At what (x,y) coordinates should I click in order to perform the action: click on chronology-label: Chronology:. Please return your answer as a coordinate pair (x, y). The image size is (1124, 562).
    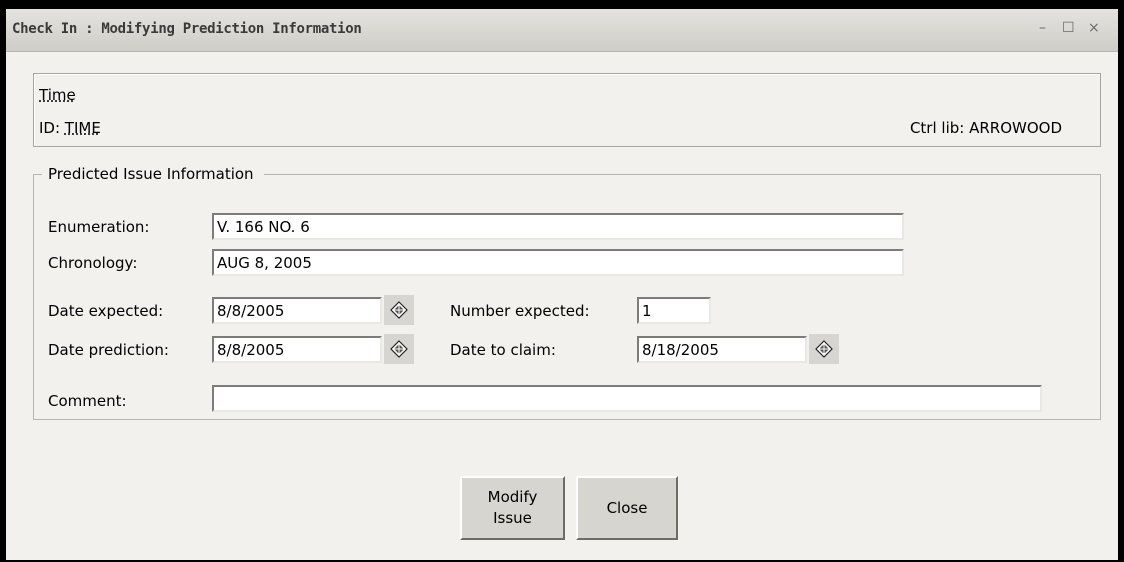
    Looking at the image, I should click on (93, 263).